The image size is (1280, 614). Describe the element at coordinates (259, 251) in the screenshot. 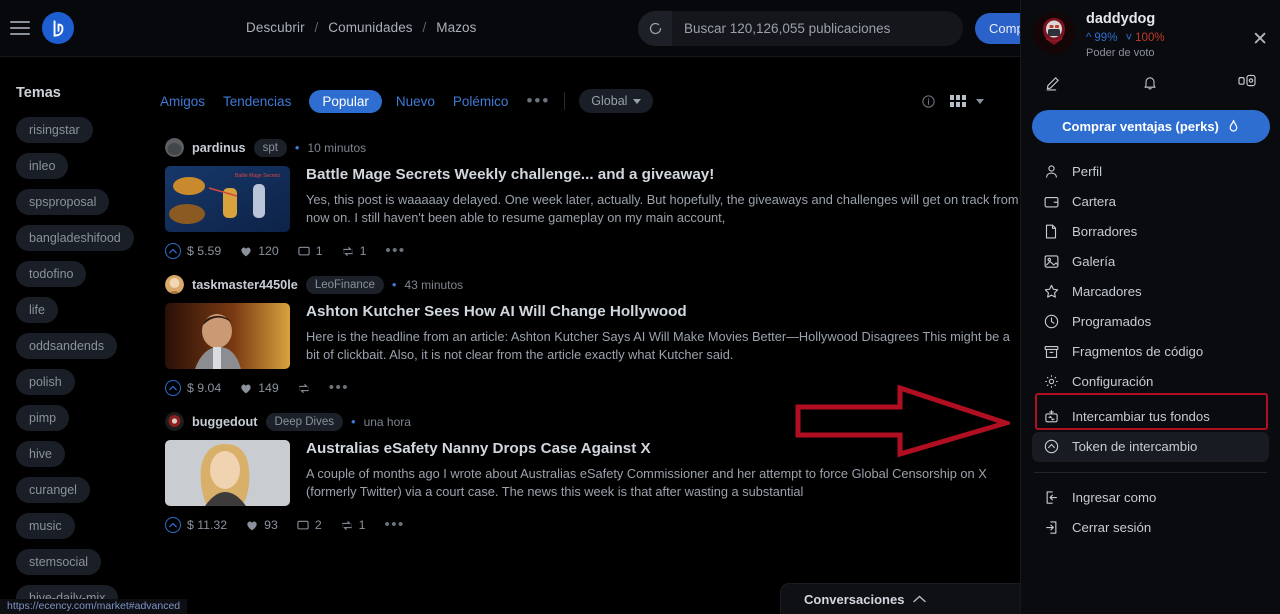

I see `post-votes: 120` at that location.